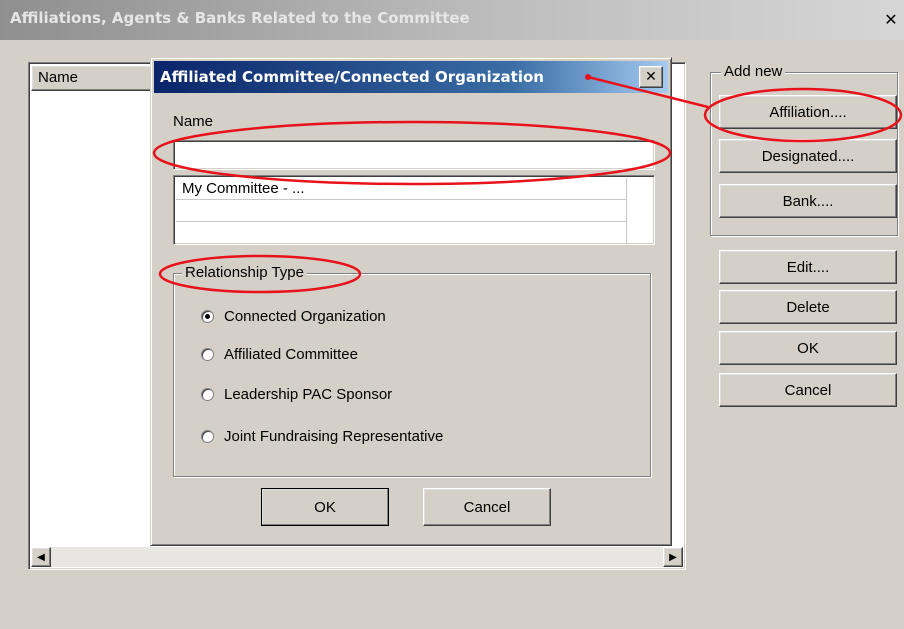  What do you see at coordinates (487, 507) in the screenshot?
I see `dialog-cancel-button: Cancel` at bounding box center [487, 507].